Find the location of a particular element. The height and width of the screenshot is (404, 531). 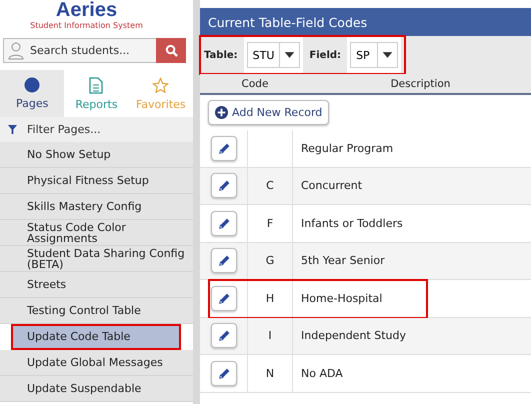

sidebar-item: Skills Mastery Config is located at coordinates (96, 207).